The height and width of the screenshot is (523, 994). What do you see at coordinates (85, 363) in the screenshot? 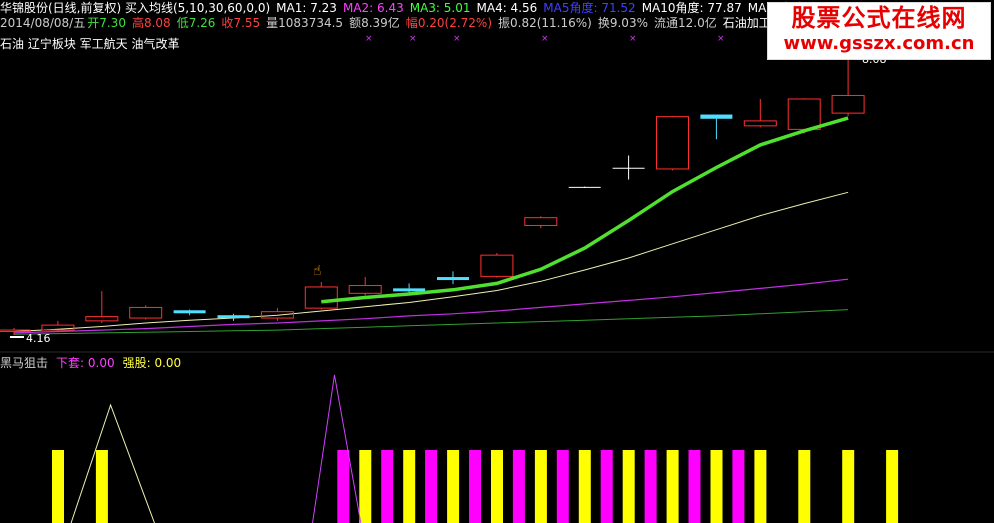
I see `indicator-field-1: 下套: 0.00` at bounding box center [85, 363].